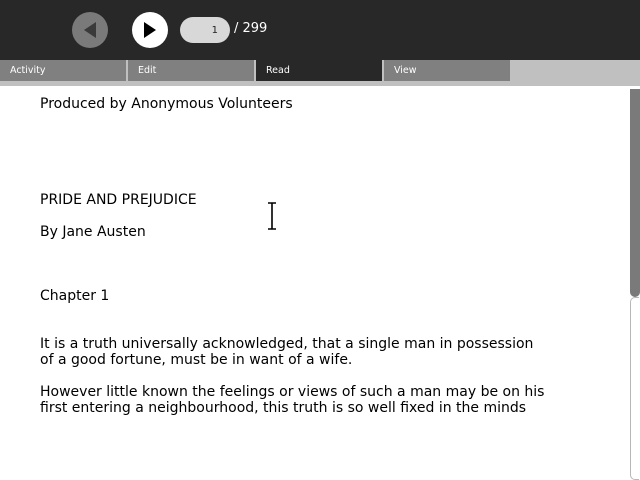  Describe the element at coordinates (320, 30) in the screenshot. I see `main-toolbar: / 299` at that location.